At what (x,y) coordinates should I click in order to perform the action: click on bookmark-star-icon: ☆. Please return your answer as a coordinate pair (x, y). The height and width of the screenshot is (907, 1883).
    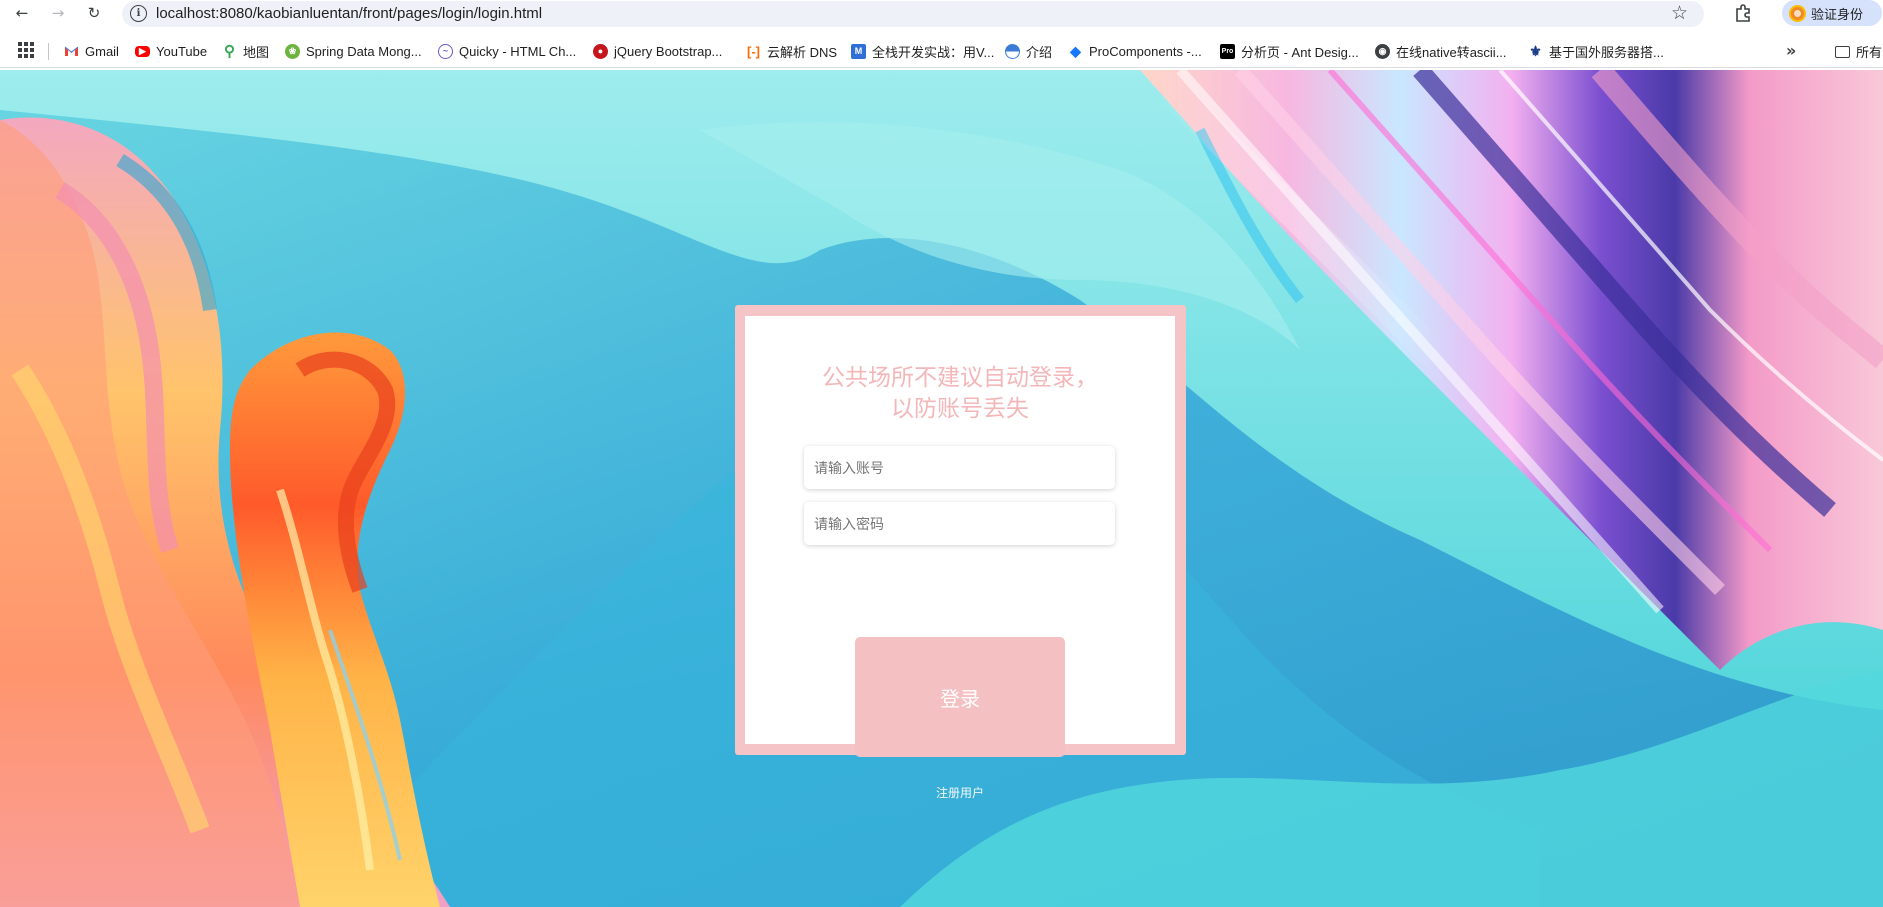
    Looking at the image, I should click on (1679, 13).